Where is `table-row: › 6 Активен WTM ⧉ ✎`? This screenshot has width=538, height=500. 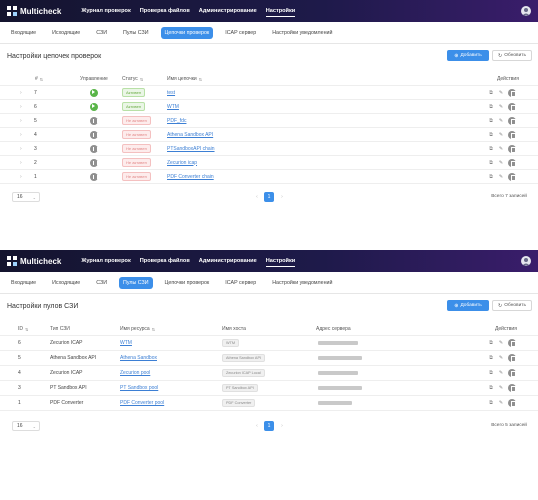
table-row: › 6 Активен WTM ⧉ ✎ is located at coordinates (269, 107).